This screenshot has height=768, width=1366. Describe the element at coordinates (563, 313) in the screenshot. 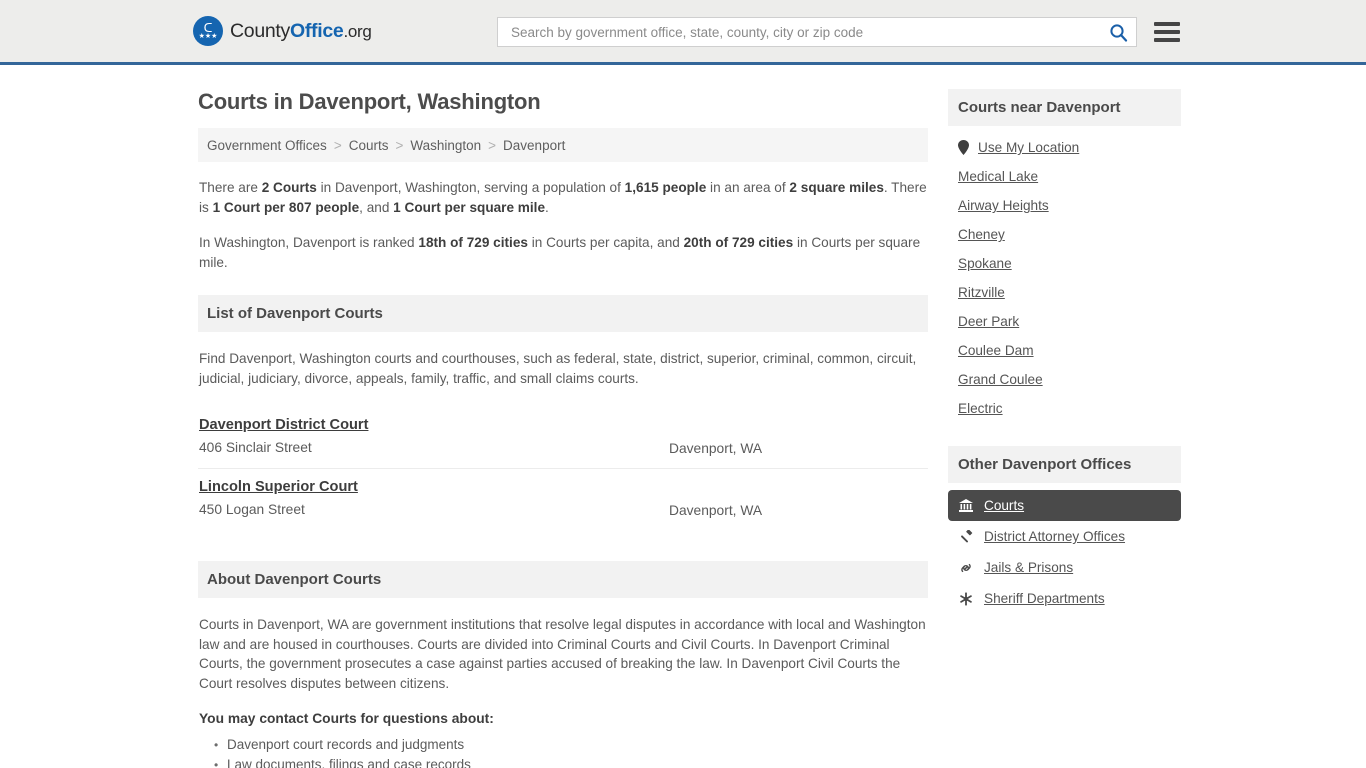

I see `list-section-header: List of Davenport Courts` at that location.